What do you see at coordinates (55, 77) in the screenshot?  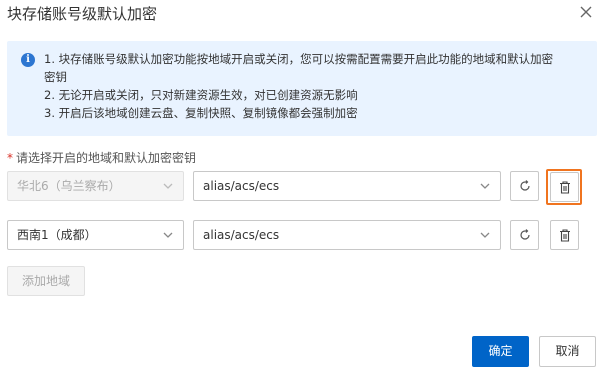 I see `info-line-1-cont: 密钥` at bounding box center [55, 77].